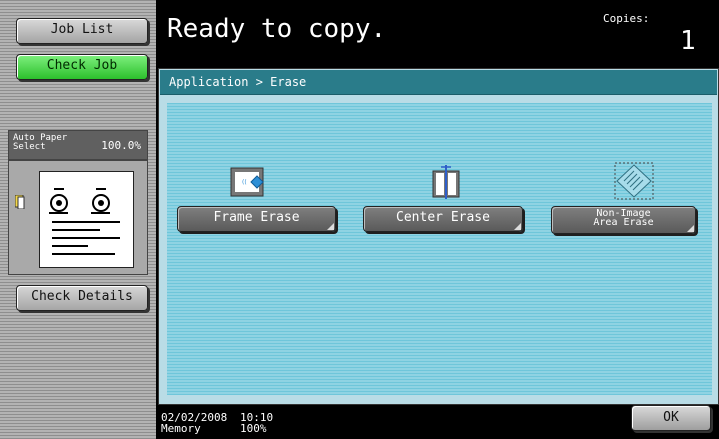 The width and height of the screenshot is (719, 439). Describe the element at coordinates (121, 145) in the screenshot. I see `zoom-label: 100.0%` at that location.